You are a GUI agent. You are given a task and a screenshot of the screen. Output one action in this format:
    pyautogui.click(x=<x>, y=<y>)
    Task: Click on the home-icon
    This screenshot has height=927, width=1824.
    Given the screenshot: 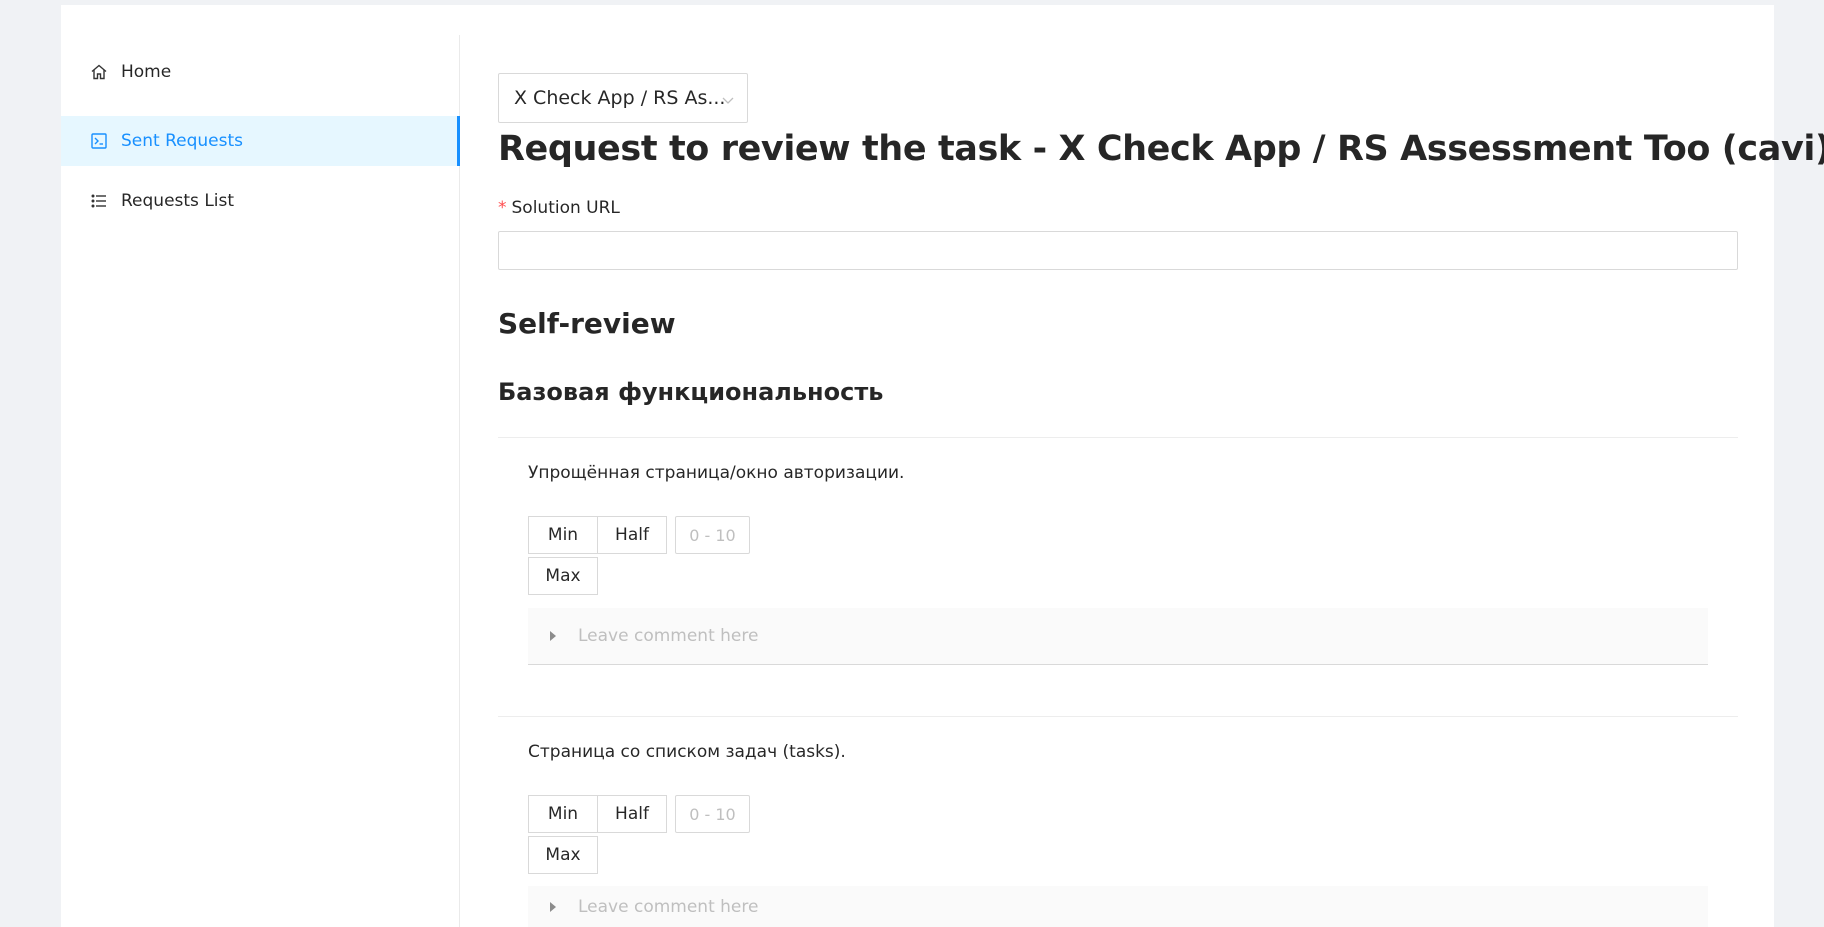 What is the action you would take?
    pyautogui.click(x=99, y=72)
    